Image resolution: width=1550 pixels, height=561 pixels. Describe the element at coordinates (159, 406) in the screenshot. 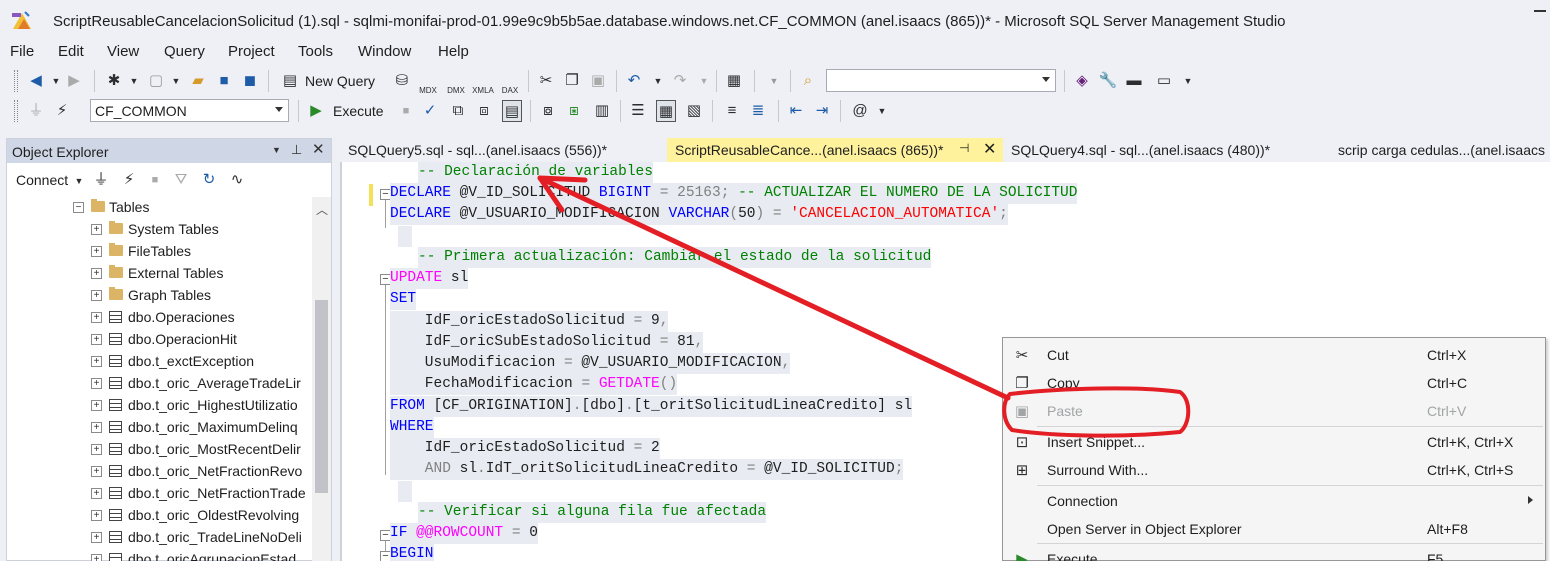

I see `tree-node: + dbo.t_oric_HighestUtilizatio` at that location.